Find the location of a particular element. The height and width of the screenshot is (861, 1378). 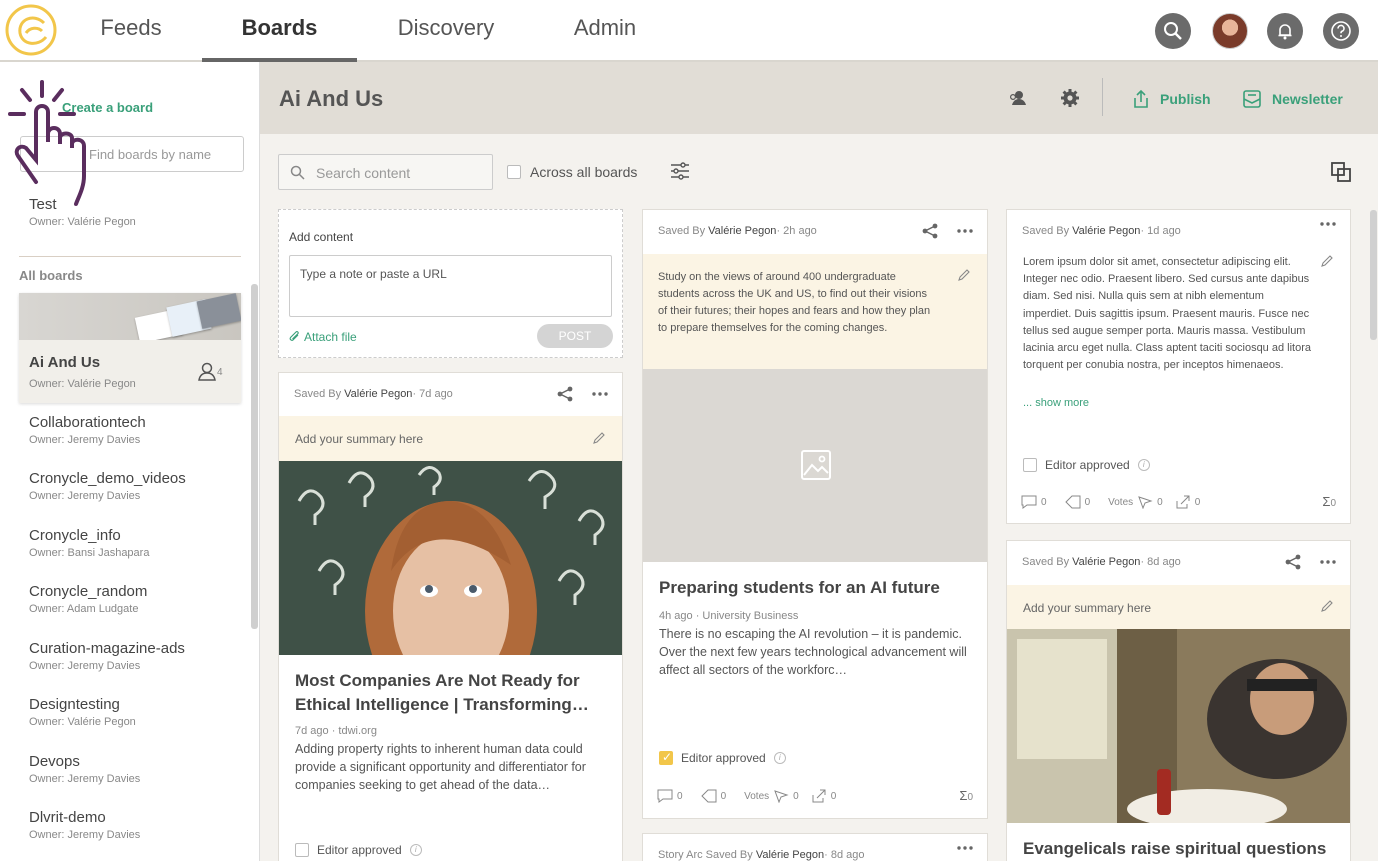

top-nav: Feeds Boards Discovery Admin is located at coordinates (689, 31).